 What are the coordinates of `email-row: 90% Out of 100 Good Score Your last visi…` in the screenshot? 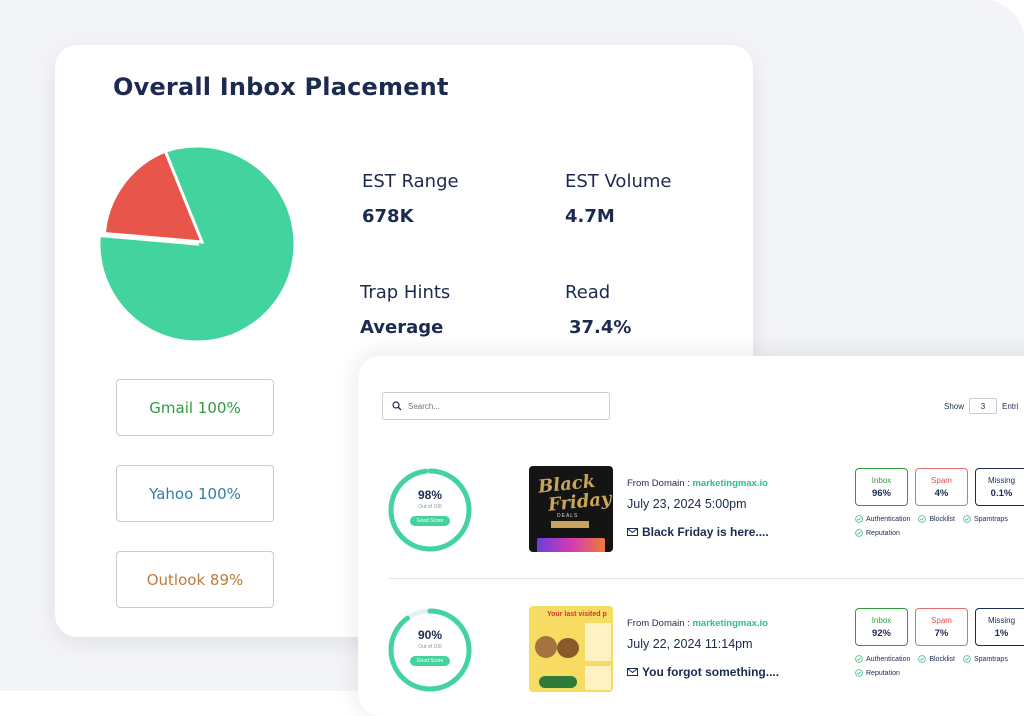 It's located at (691, 654).